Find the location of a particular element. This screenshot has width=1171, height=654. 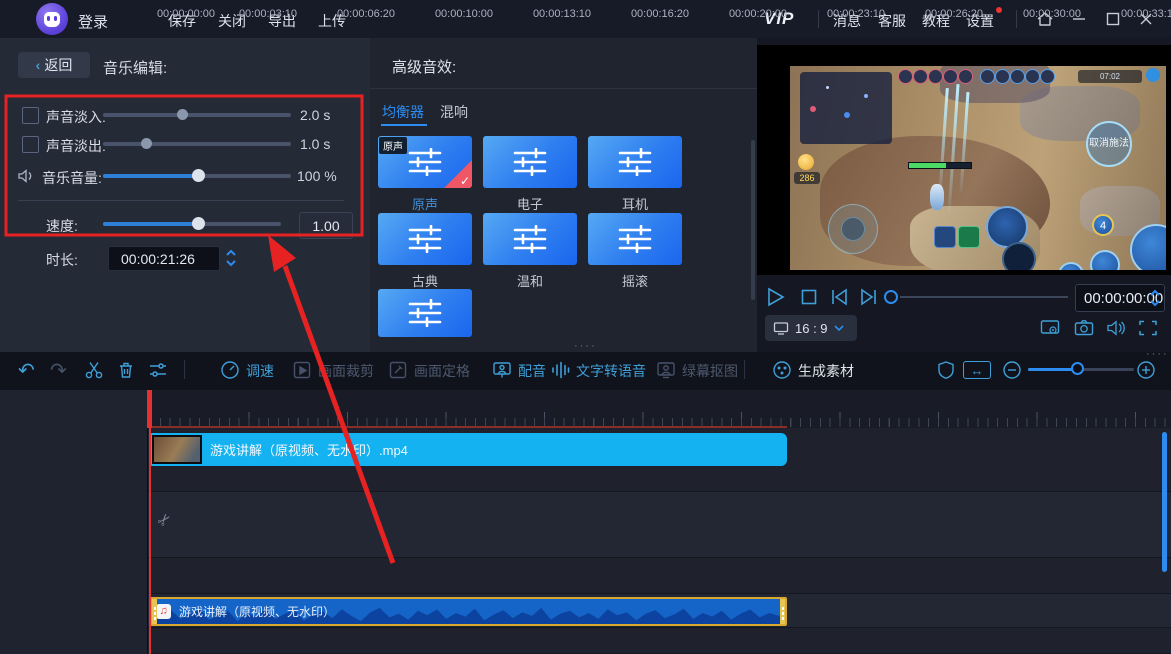

fade-out-slider is located at coordinates (197, 143).